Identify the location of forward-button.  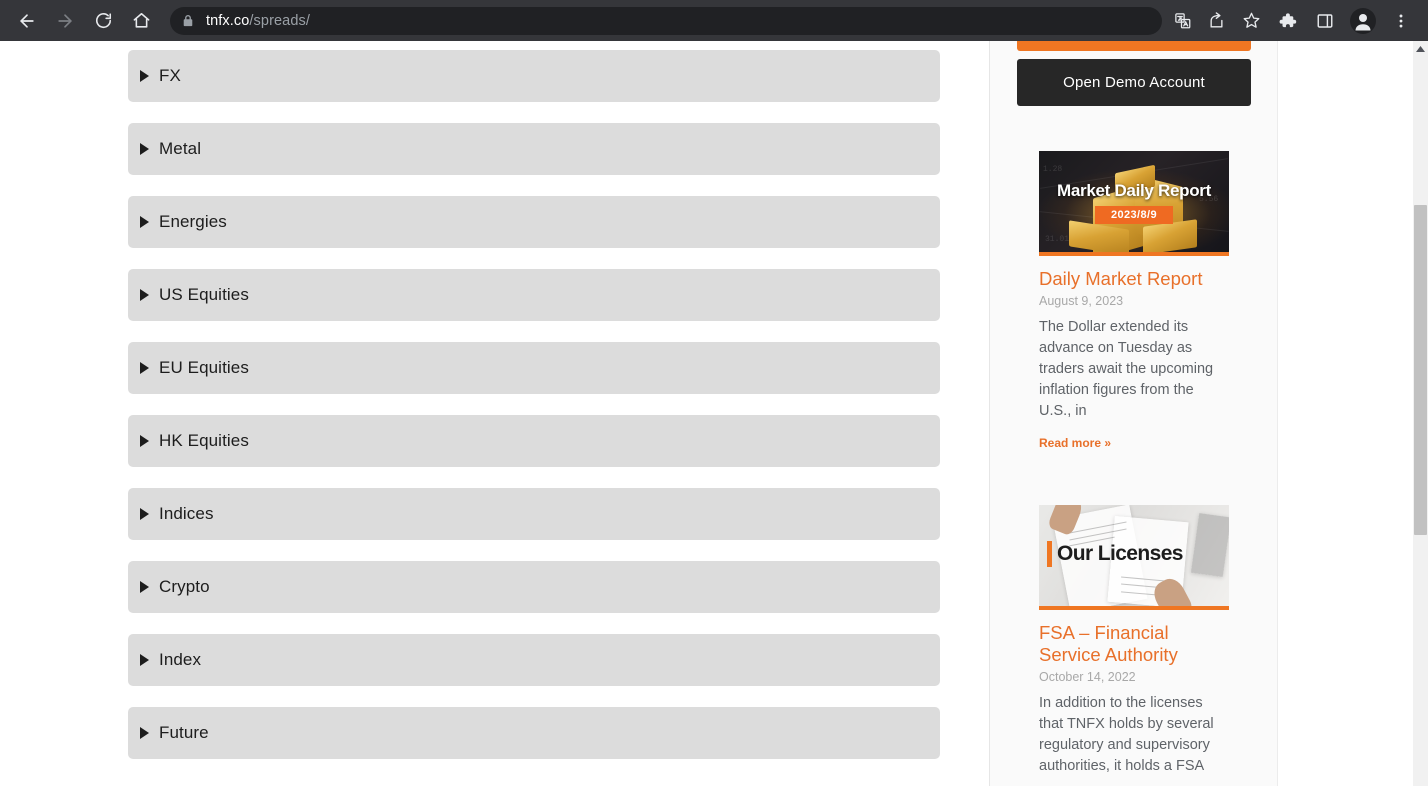
(65, 21).